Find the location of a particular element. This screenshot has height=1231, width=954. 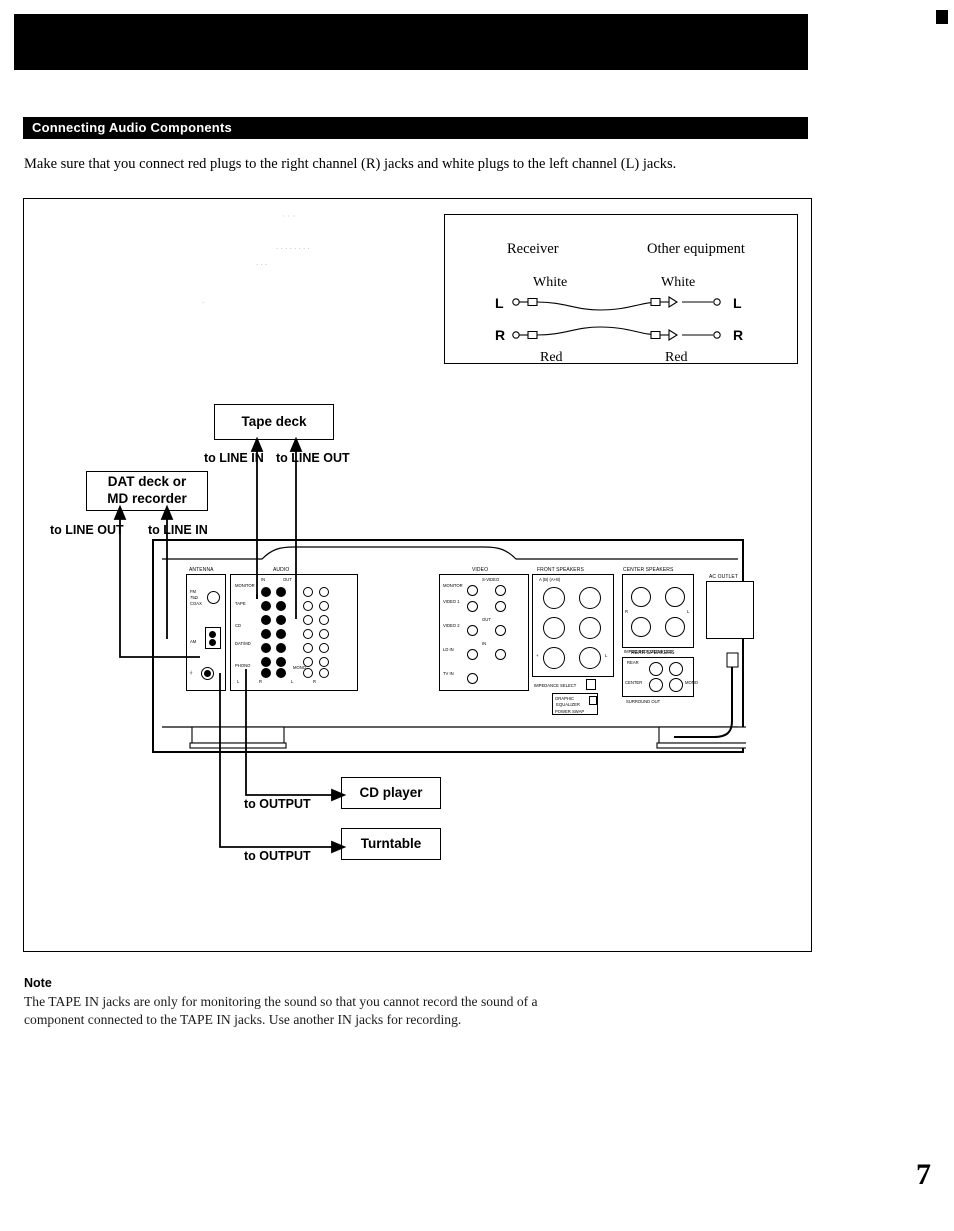

page-number: 7 is located at coordinates (923, 1174).